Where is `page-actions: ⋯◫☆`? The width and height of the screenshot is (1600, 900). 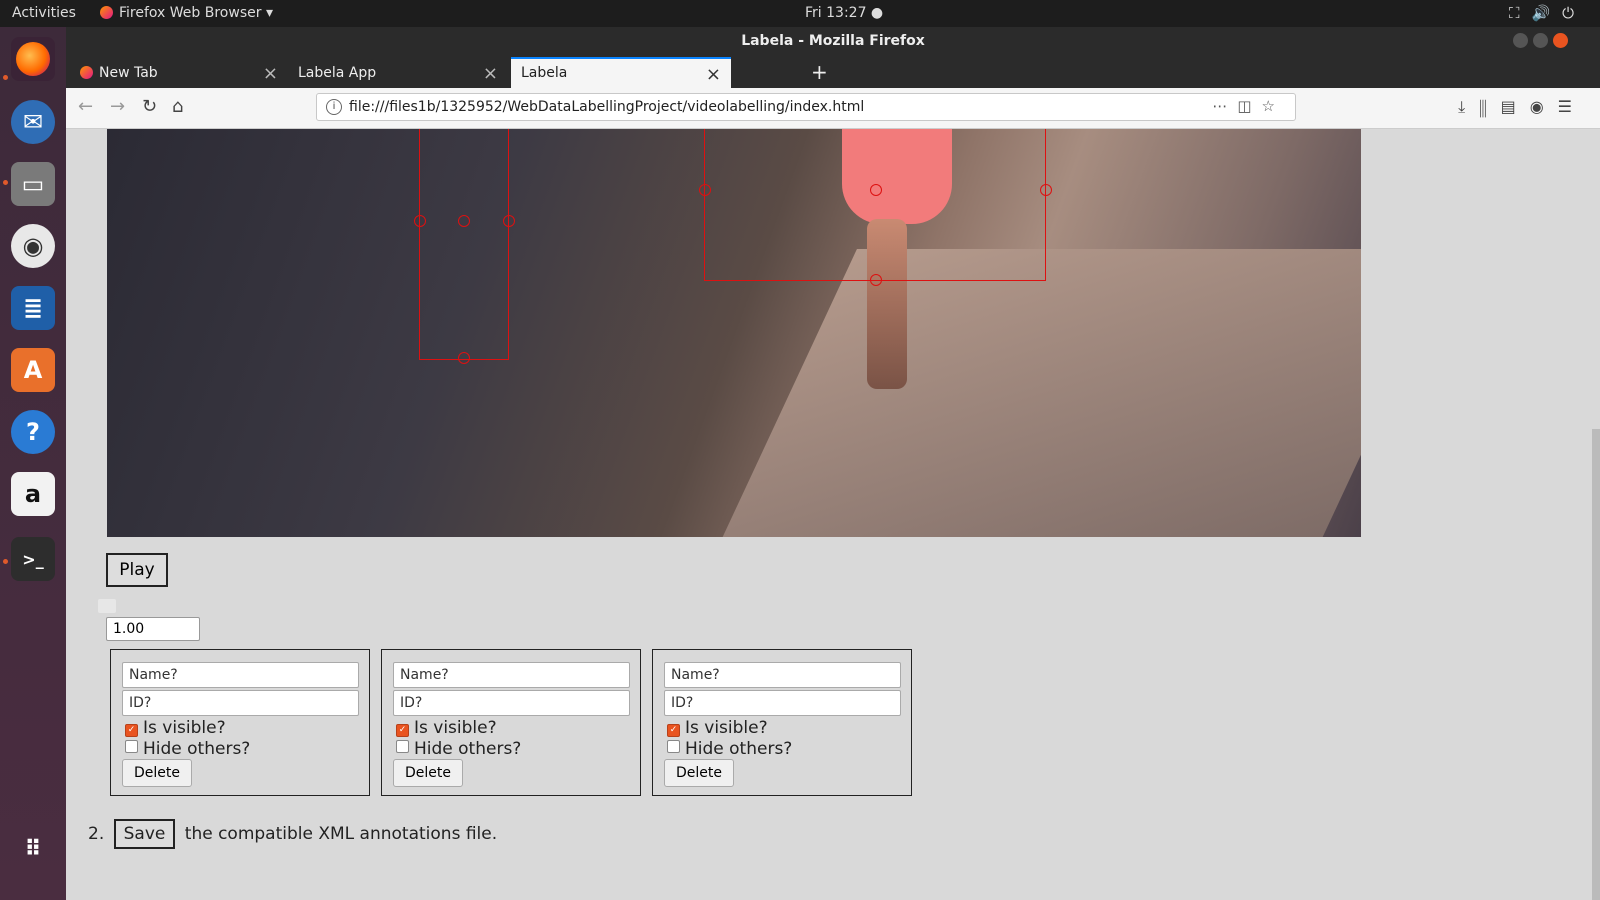
page-actions: ⋯◫☆ is located at coordinates (1248, 106).